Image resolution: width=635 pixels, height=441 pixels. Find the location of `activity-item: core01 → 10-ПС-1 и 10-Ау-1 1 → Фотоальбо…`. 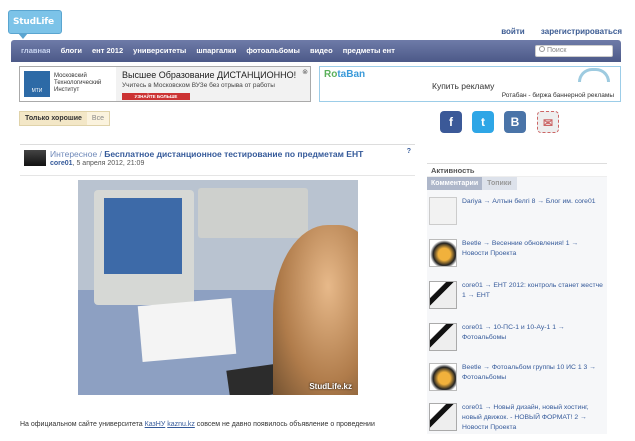

activity-item: core01 → 10-ПС-1 и 10-Ау-1 1 → Фотоальбо… is located at coordinates (517, 341).